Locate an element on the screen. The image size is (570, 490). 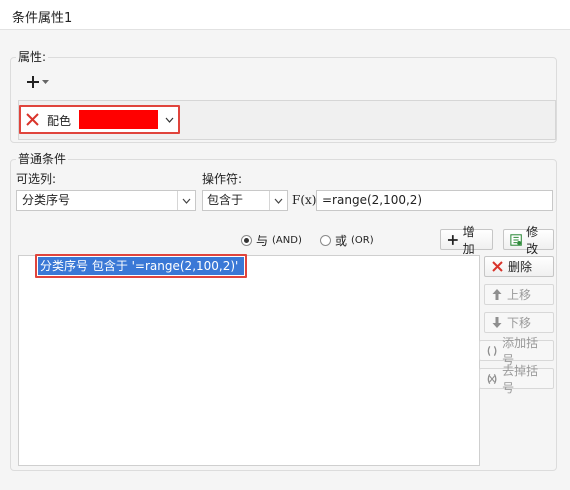
color-property-item: 配色 is located at coordinates (99, 119).